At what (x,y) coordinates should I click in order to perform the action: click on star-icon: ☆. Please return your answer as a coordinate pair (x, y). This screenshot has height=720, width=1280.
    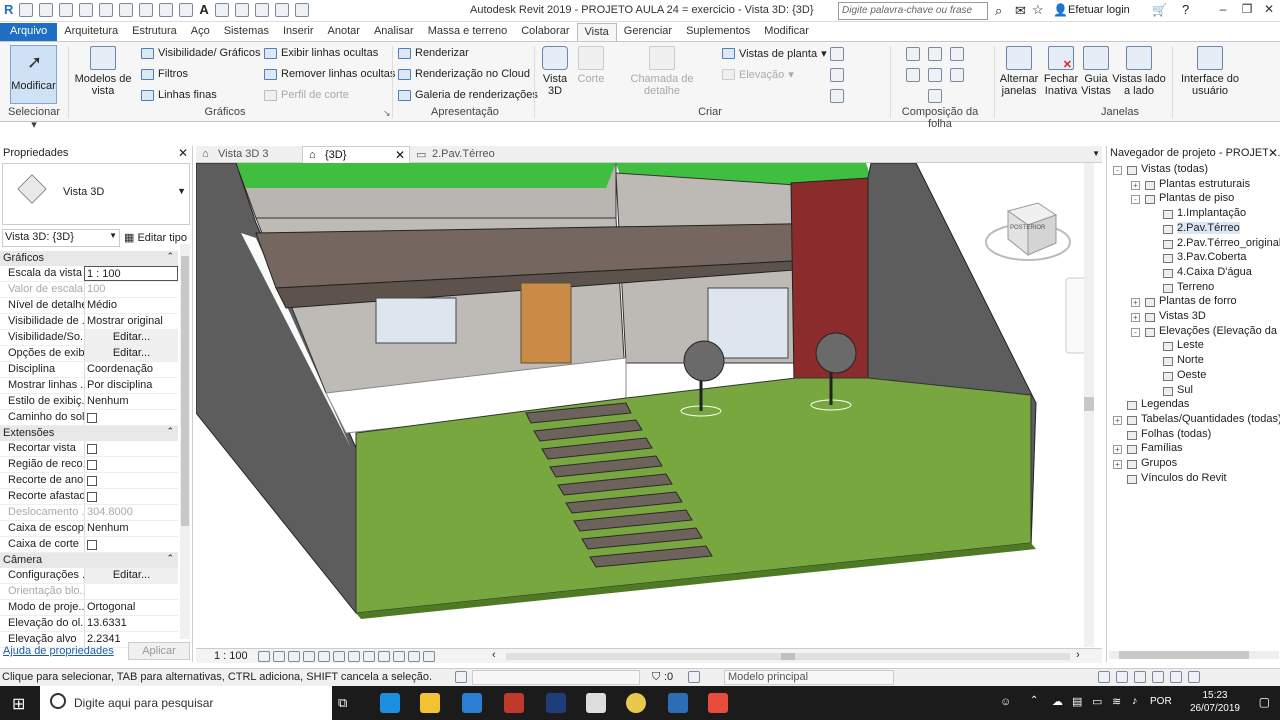
    Looking at the image, I should click on (1038, 10).